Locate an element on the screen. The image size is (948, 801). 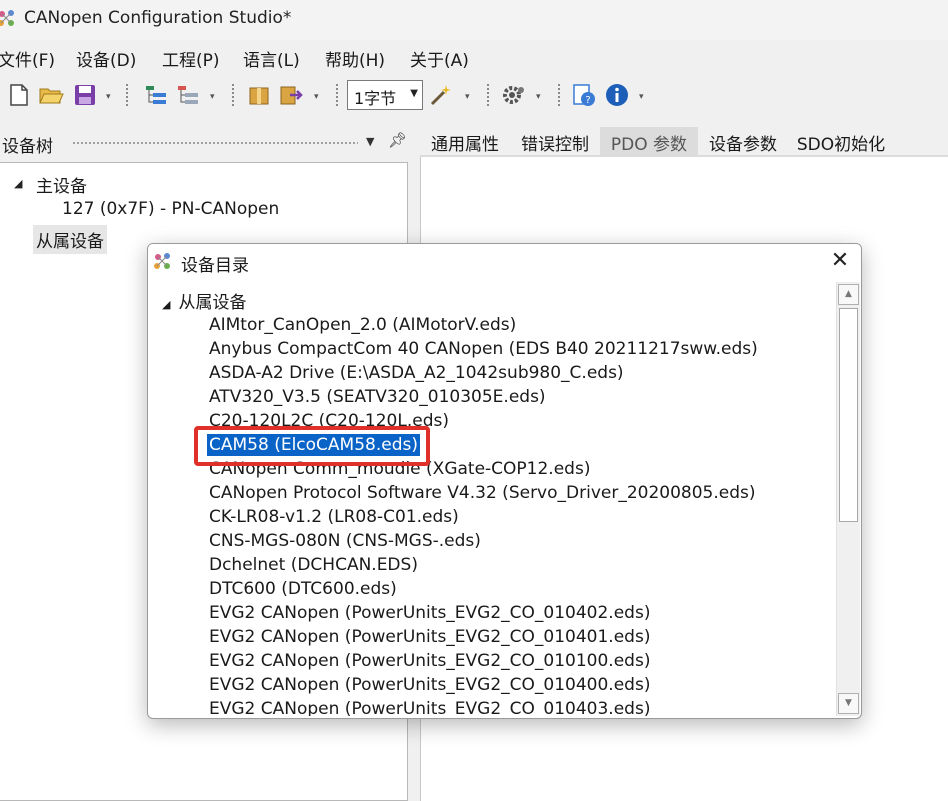
panel-menu-icon: ▼ is located at coordinates (370, 141).